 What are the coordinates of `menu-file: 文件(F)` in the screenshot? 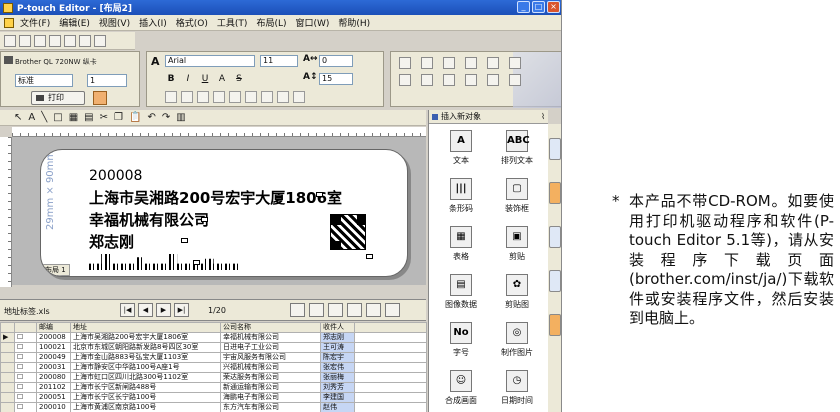 It's located at (35, 22).